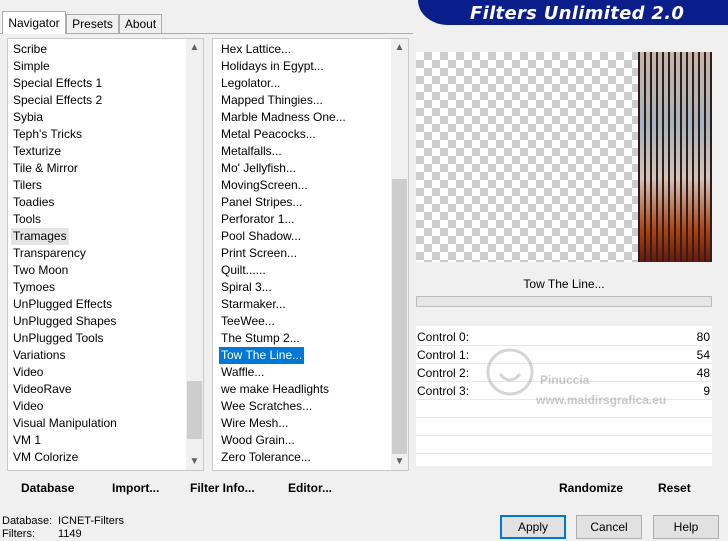  I want to click on filter-scroll-thumb, so click(399, 316).